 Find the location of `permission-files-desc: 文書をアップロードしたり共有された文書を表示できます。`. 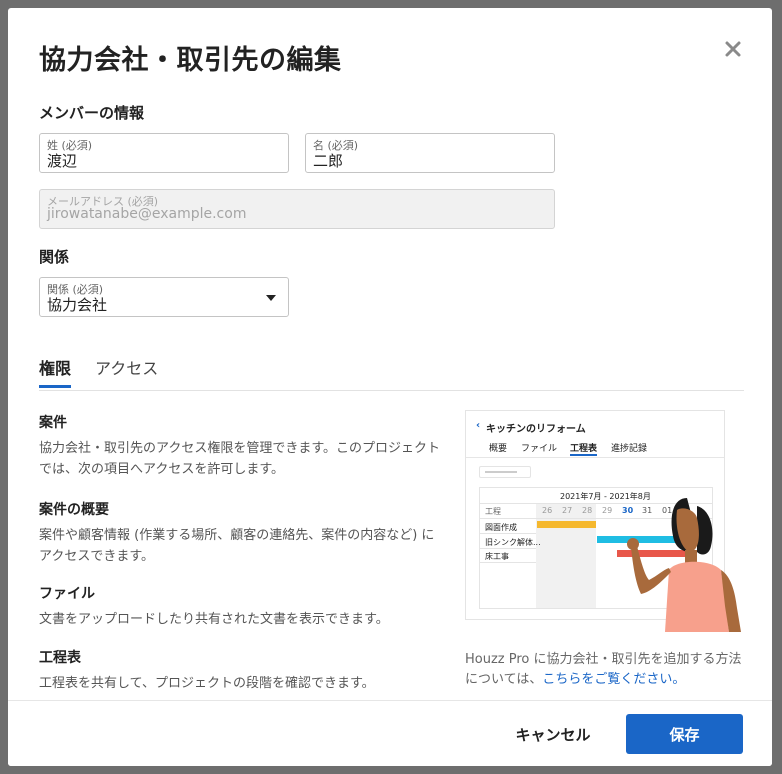

permission-files-desc: 文書をアップロードしたり共有された文書を表示できます。 is located at coordinates (214, 619).